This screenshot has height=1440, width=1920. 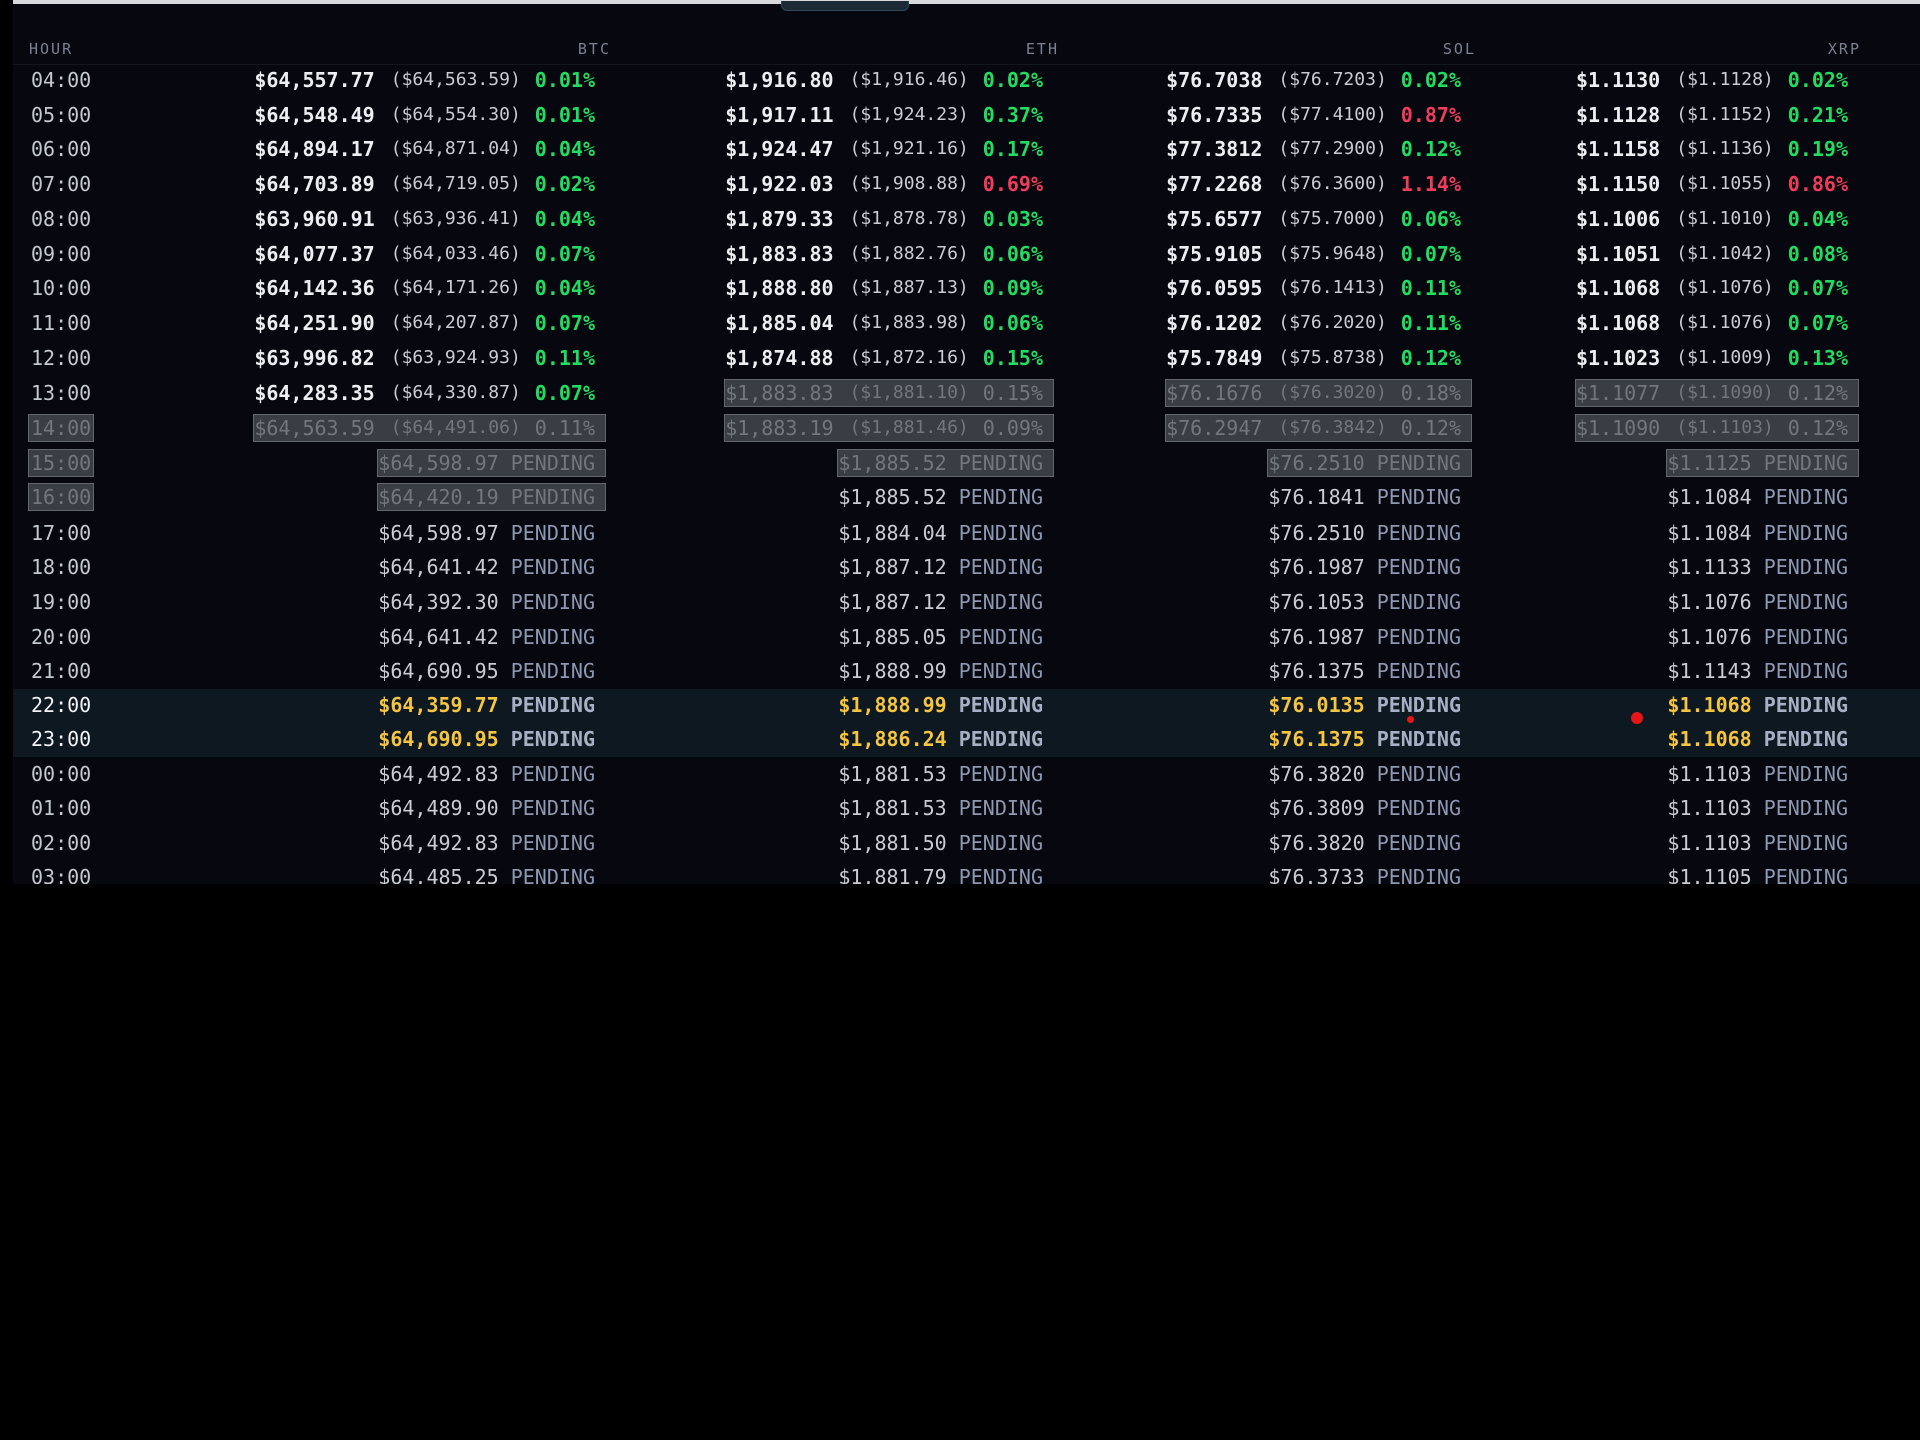 I want to click on xrp-price-cell: $1.1143 PENDING, so click(x=1762, y=671).